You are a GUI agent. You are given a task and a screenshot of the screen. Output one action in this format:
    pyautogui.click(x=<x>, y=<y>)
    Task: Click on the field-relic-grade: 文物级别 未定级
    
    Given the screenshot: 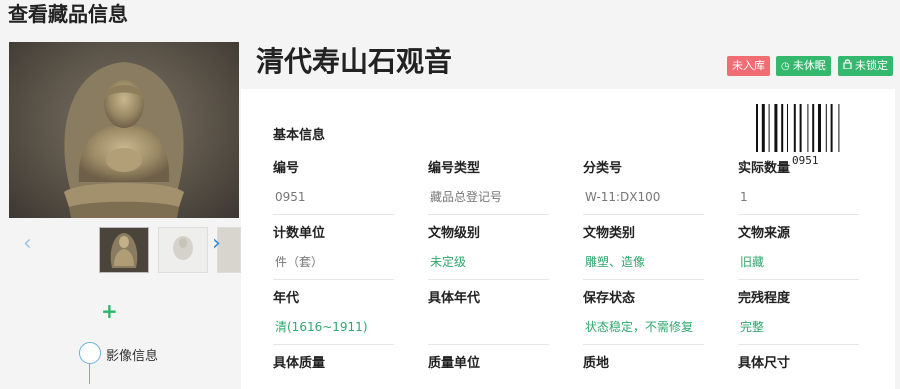 What is the action you would take?
    pyautogui.click(x=488, y=252)
    